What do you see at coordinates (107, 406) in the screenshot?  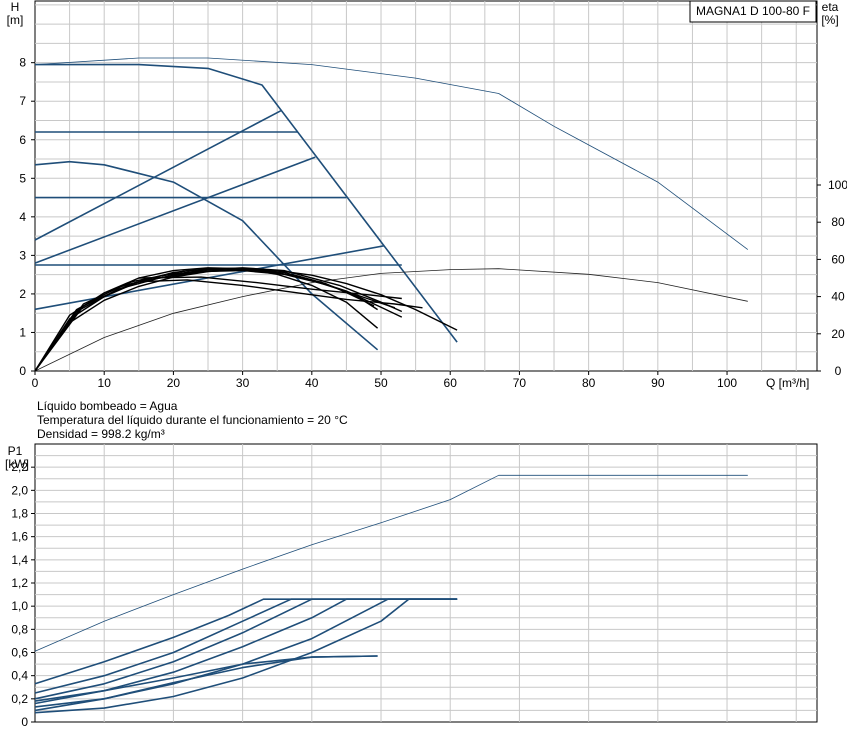 I see `fluid-liquid: Líquido bombeado = Agua` at bounding box center [107, 406].